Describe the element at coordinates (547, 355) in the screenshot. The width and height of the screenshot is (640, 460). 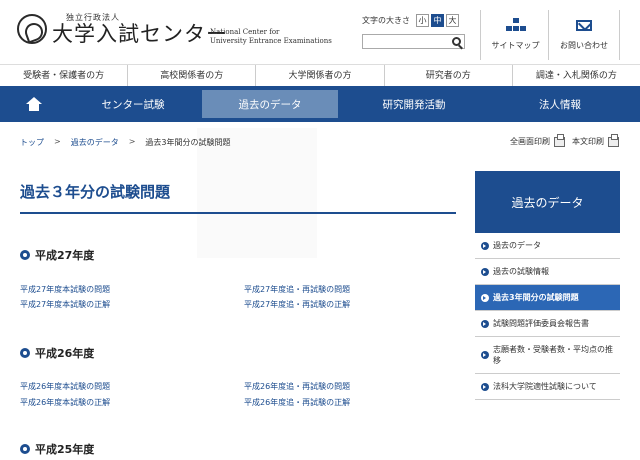
I see `sidebar-item-applicant-stats: 志願者数・受験者数・平均点の推移` at that location.